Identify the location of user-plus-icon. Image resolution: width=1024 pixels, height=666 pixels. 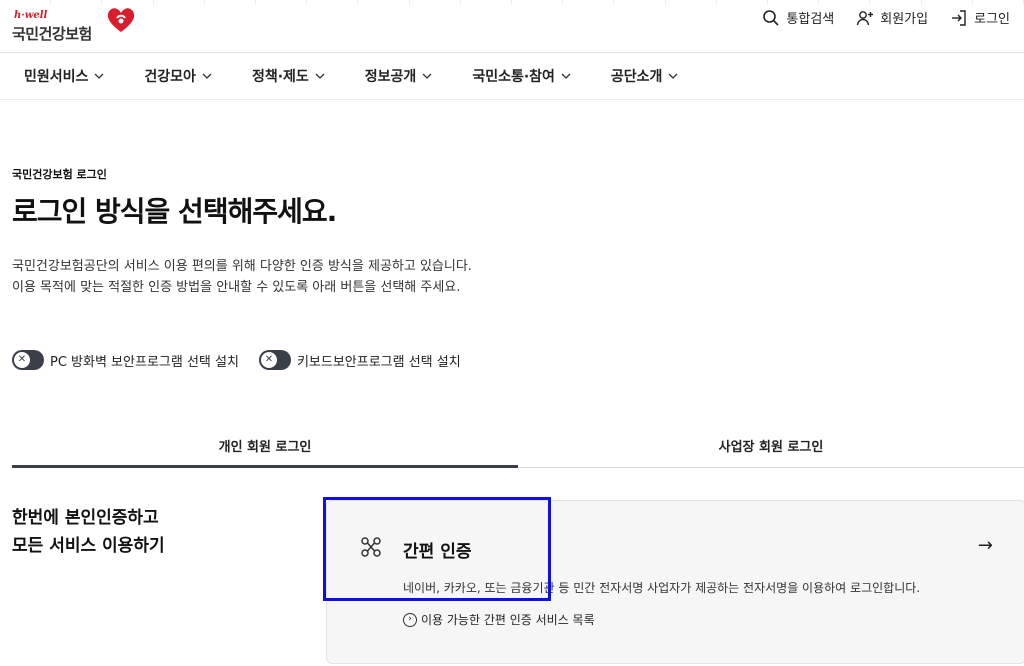
(865, 17).